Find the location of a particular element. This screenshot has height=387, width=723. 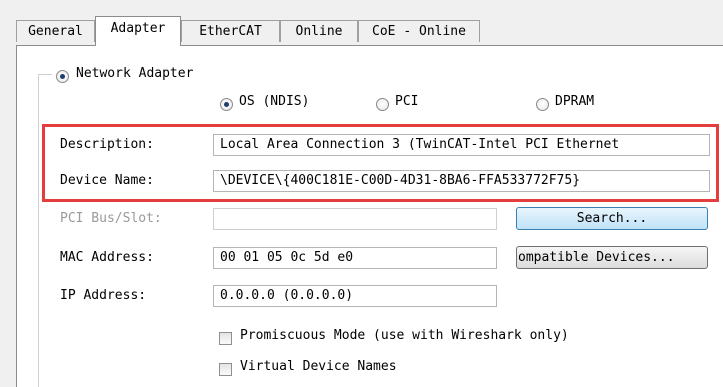

tab-general-label: General is located at coordinates (55, 31).